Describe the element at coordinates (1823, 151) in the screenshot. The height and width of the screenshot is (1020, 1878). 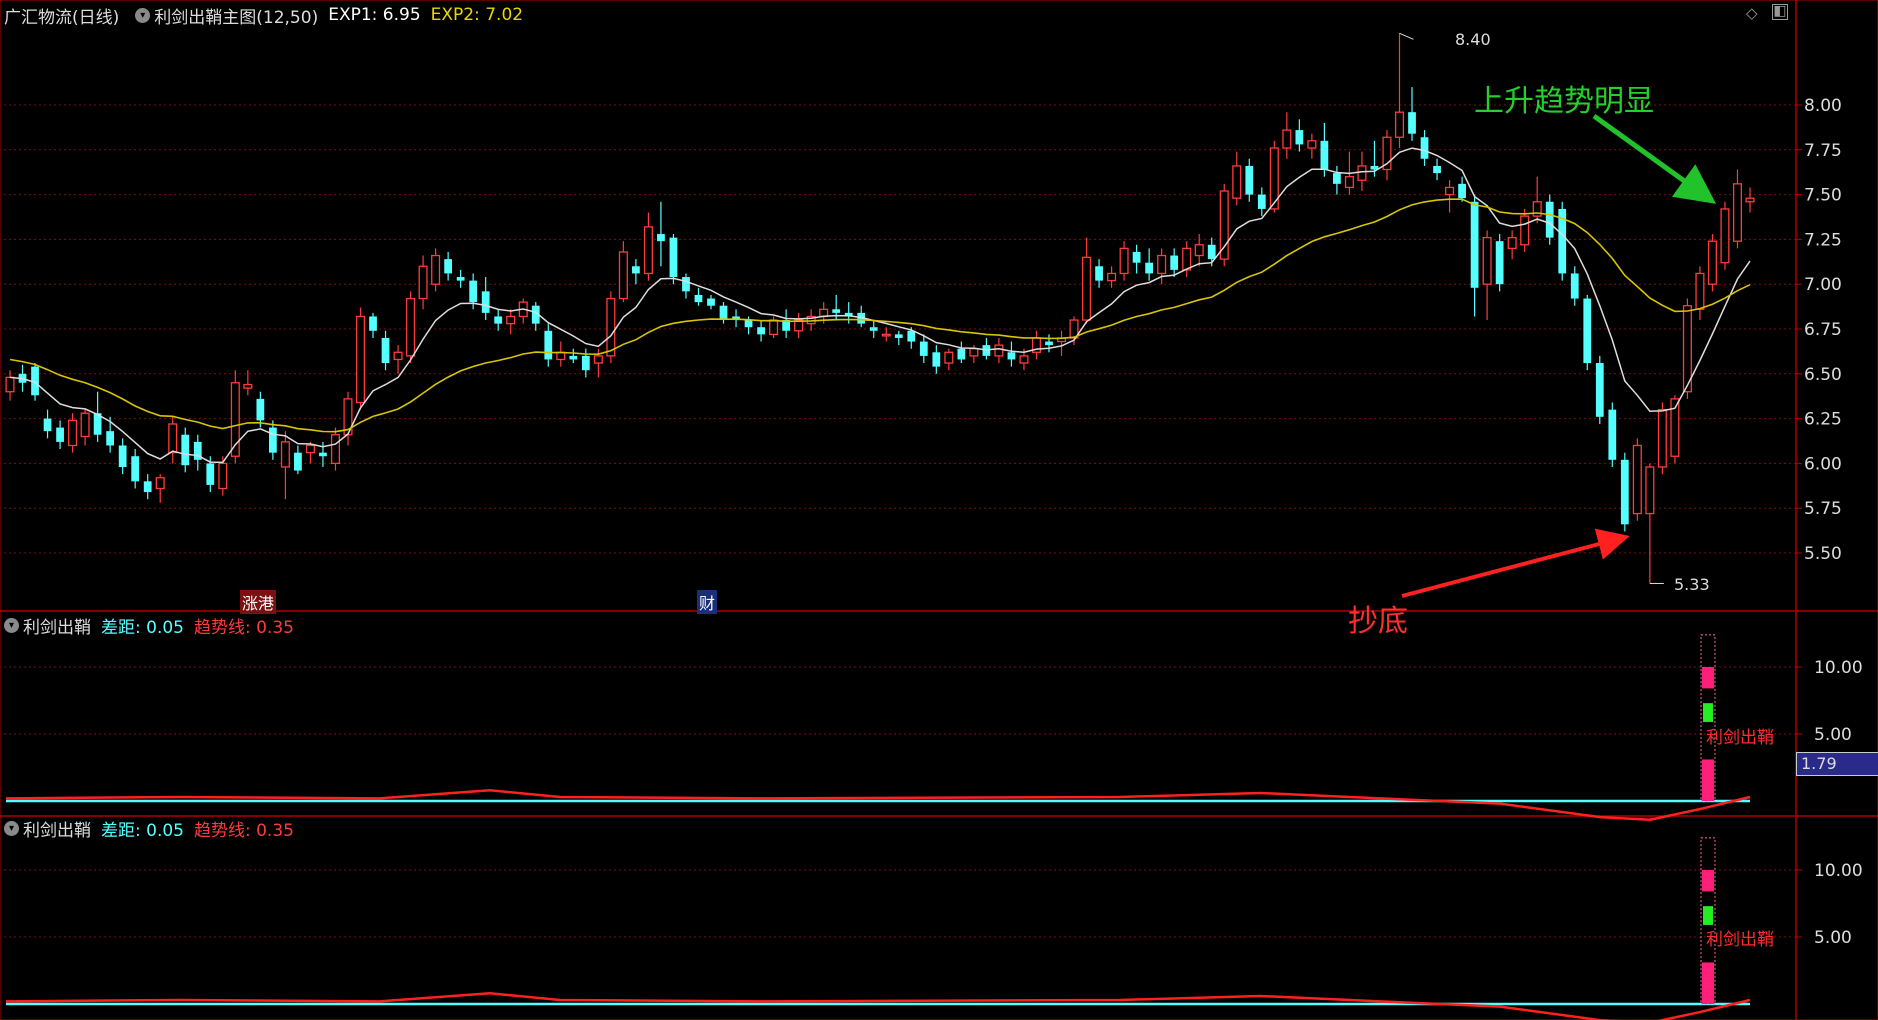
I see `y-tick-label: 7.75` at that location.